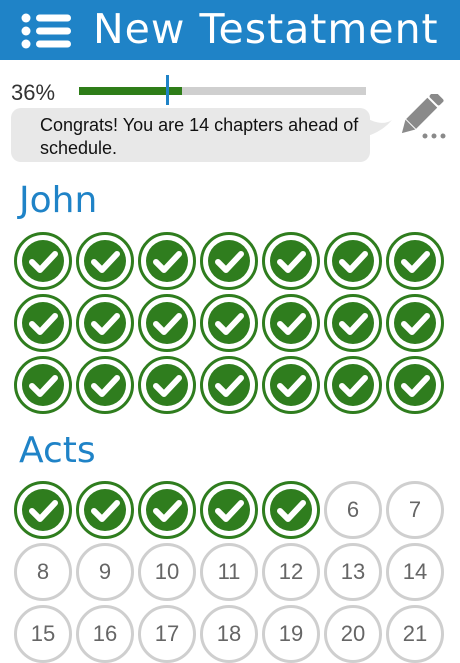  What do you see at coordinates (291, 634) in the screenshot?
I see `chapter-button: 19` at bounding box center [291, 634].